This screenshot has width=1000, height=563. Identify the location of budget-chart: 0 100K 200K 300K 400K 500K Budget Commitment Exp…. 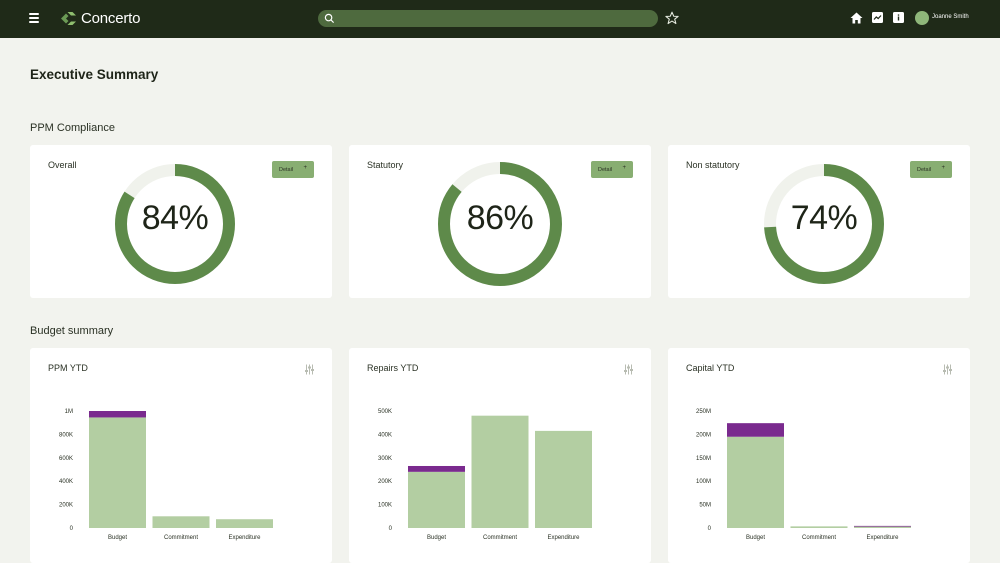
(485, 475).